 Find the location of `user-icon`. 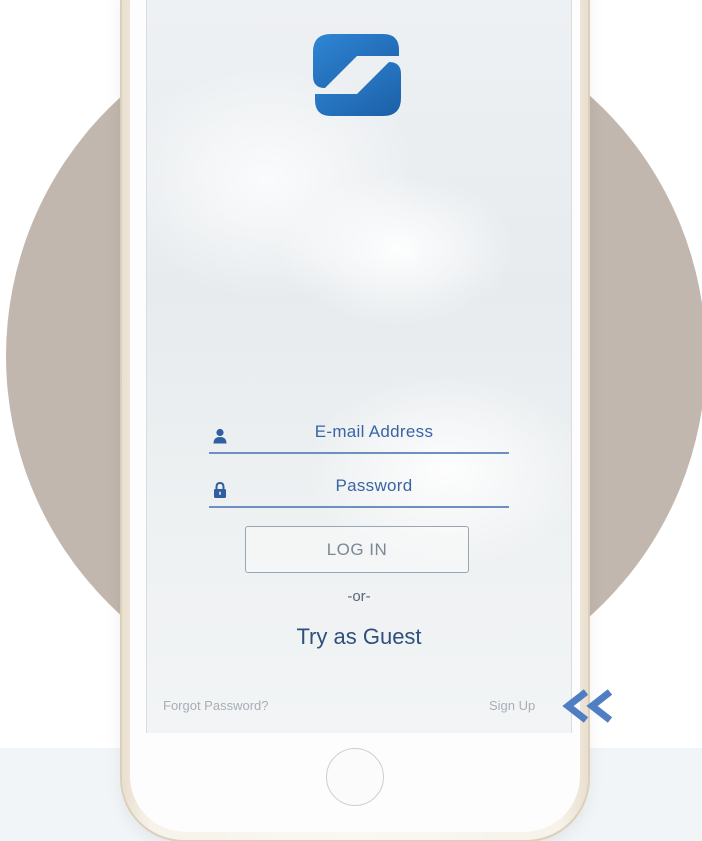

user-icon is located at coordinates (220, 436).